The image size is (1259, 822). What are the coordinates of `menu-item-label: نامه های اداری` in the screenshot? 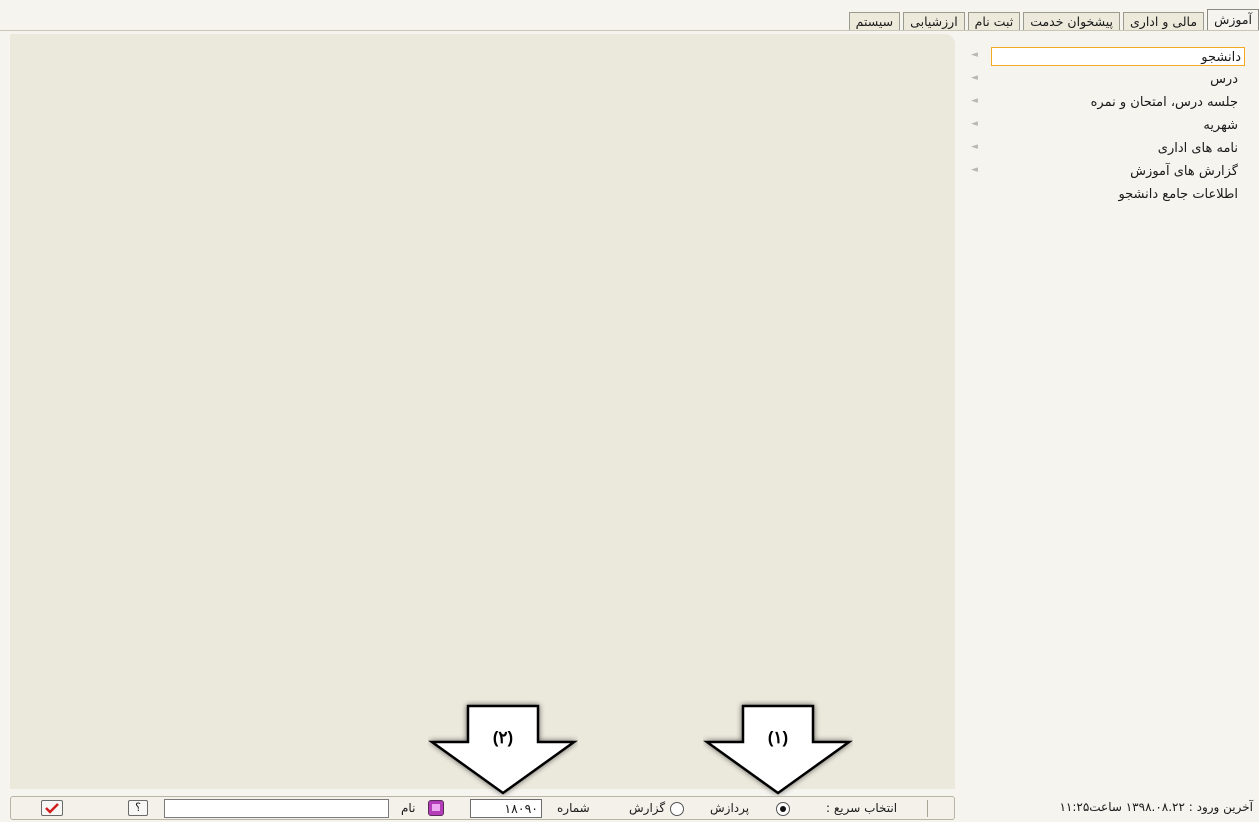 It's located at (1197, 148).